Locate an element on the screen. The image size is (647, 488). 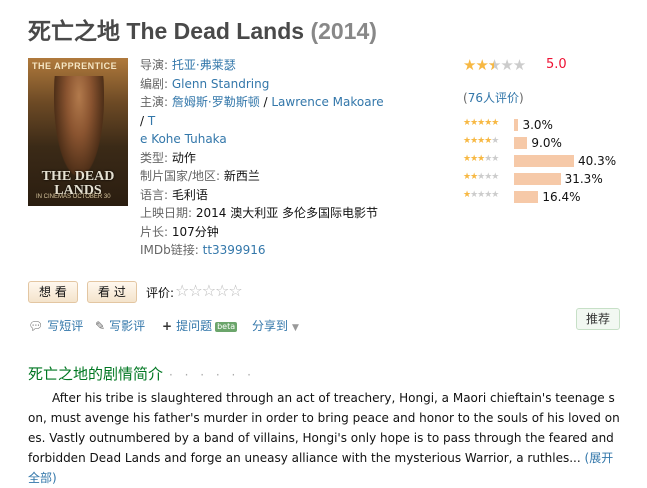
share-dropdown: 分享到 ▼ is located at coordinates (275, 325).